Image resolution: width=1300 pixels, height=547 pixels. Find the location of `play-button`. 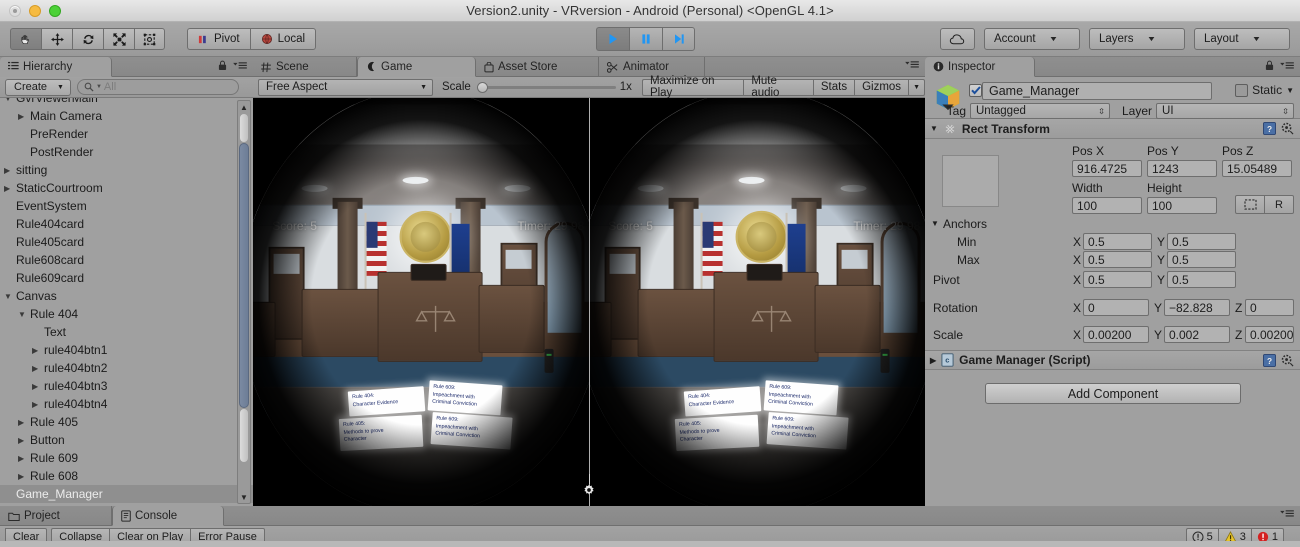

play-button is located at coordinates (612, 39).